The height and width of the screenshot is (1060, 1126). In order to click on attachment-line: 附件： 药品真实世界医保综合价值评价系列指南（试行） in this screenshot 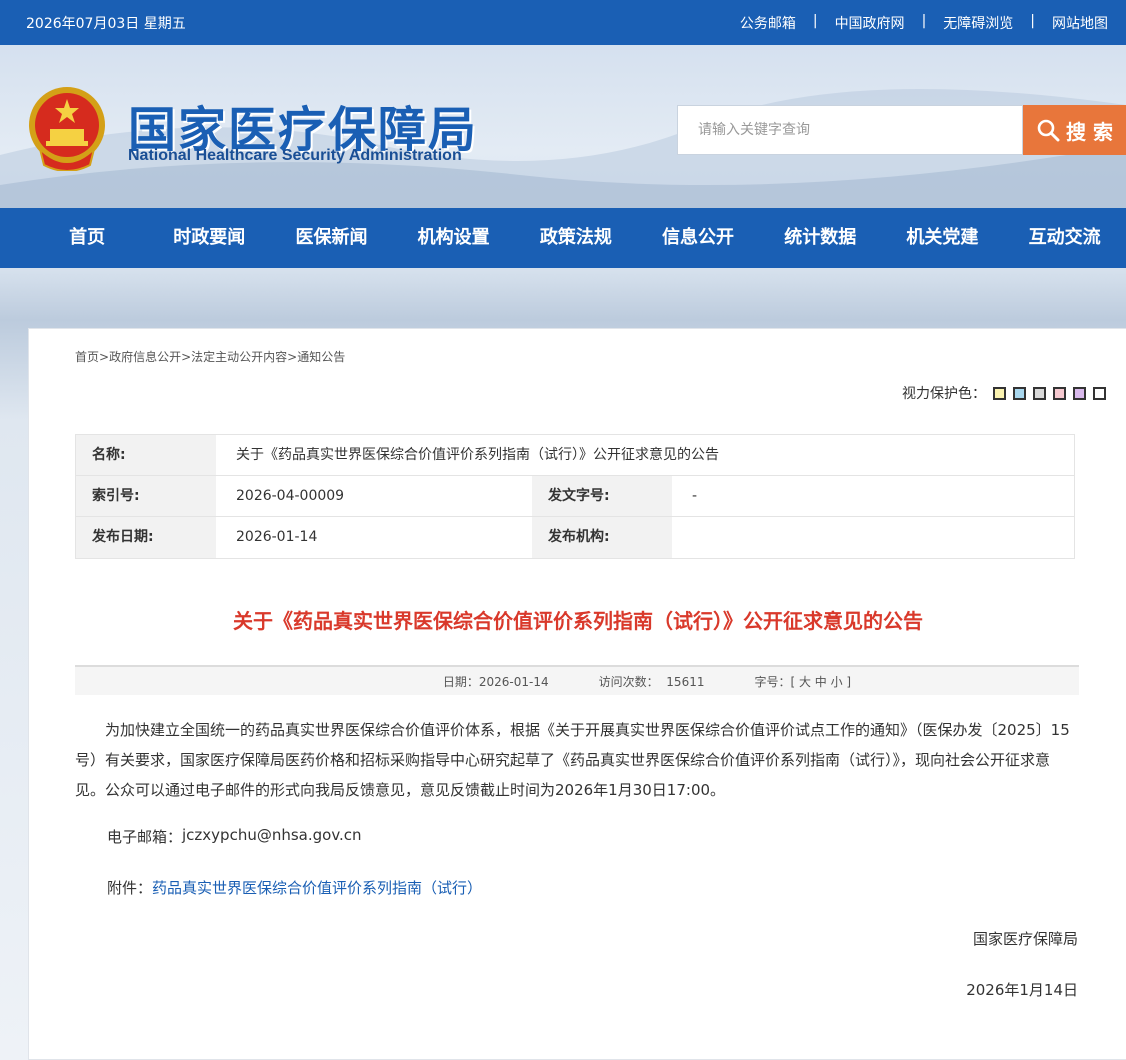, I will do `click(294, 887)`.